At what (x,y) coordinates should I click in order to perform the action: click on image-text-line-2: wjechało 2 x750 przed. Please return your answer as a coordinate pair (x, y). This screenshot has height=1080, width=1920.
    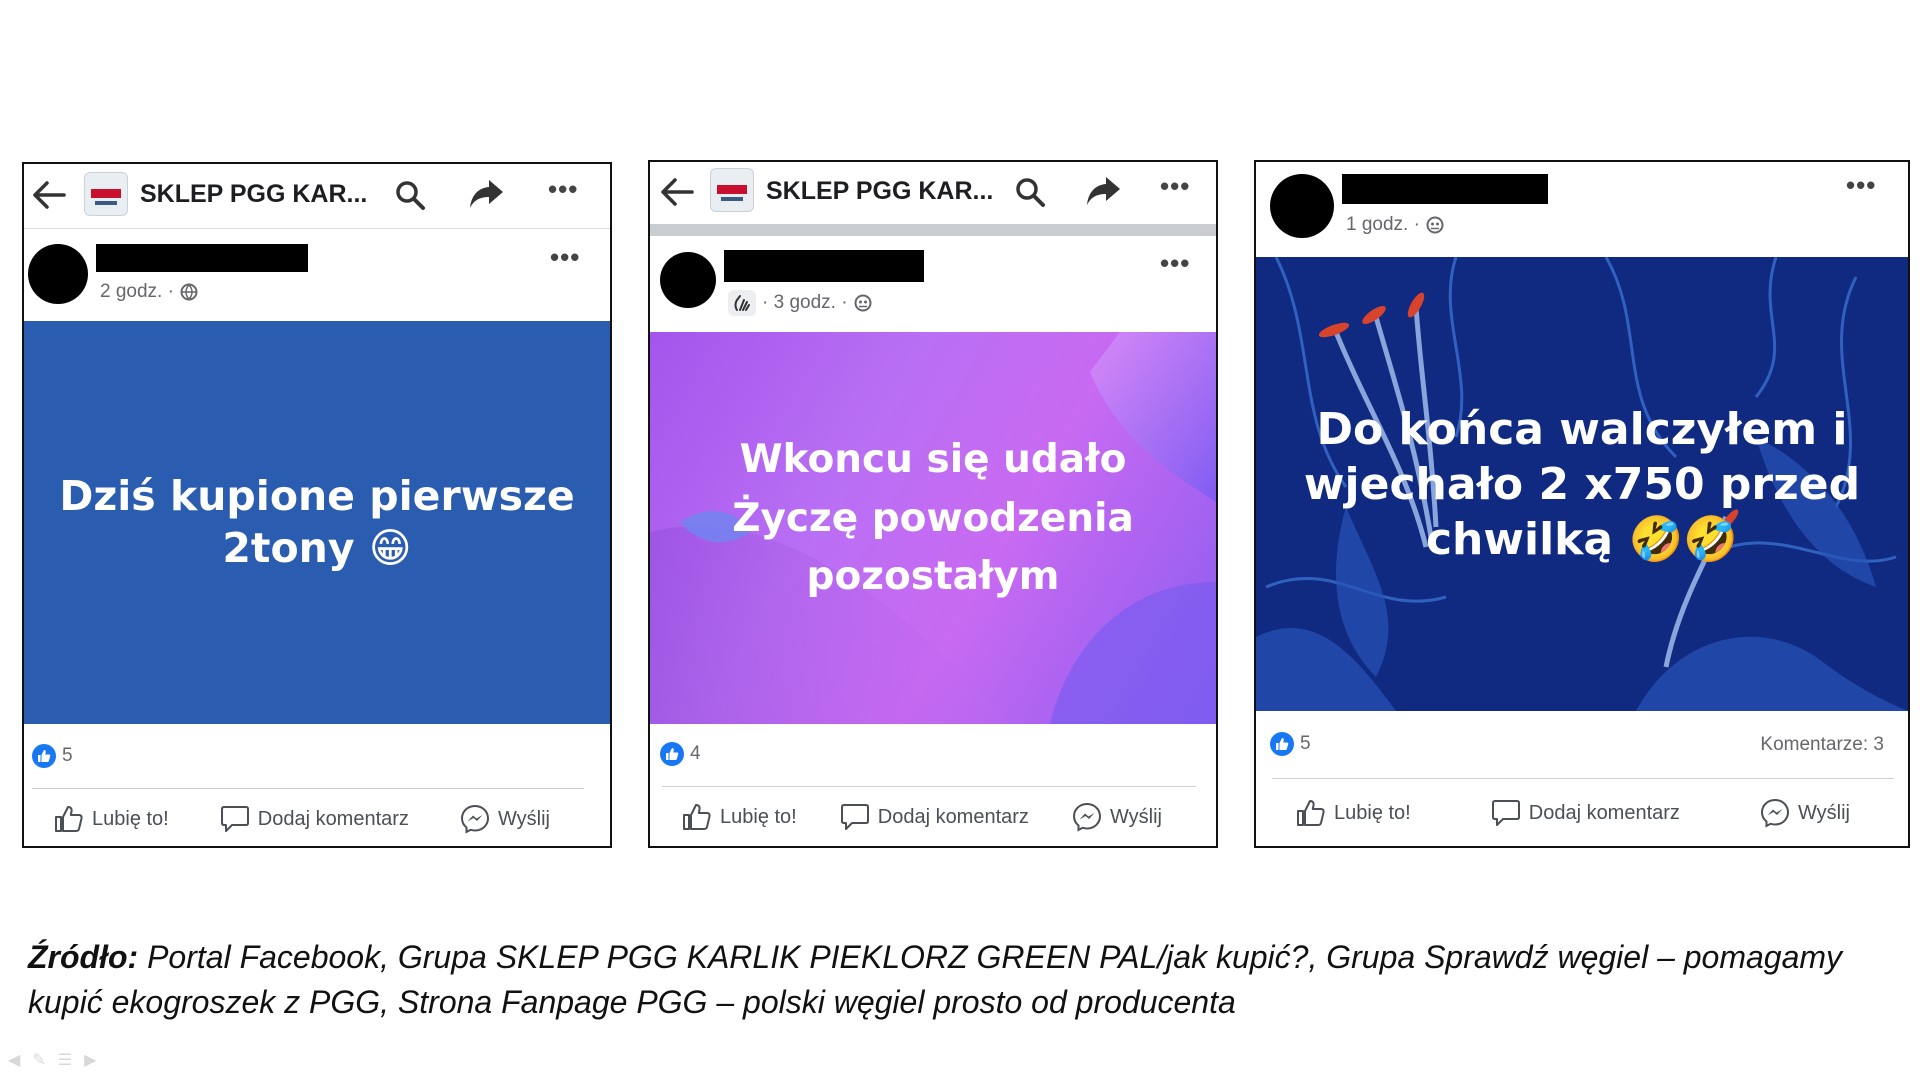
    Looking at the image, I should click on (1582, 484).